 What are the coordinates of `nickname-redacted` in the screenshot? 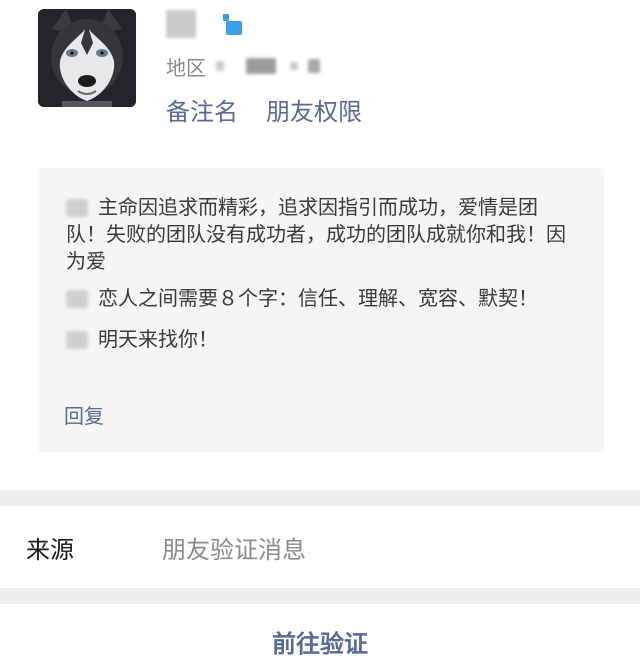 It's located at (204, 24).